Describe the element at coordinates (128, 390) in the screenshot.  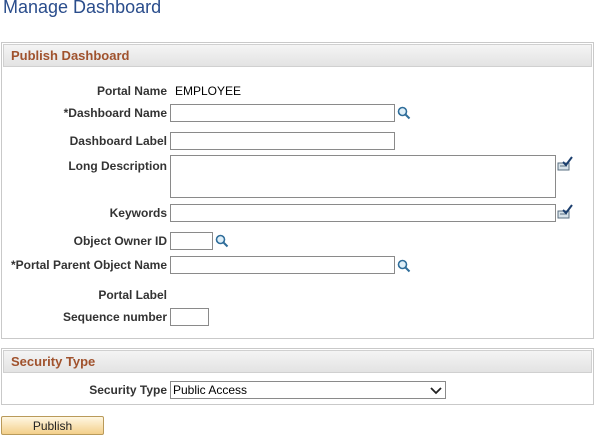
I see `security-type-label: Security Type` at that location.